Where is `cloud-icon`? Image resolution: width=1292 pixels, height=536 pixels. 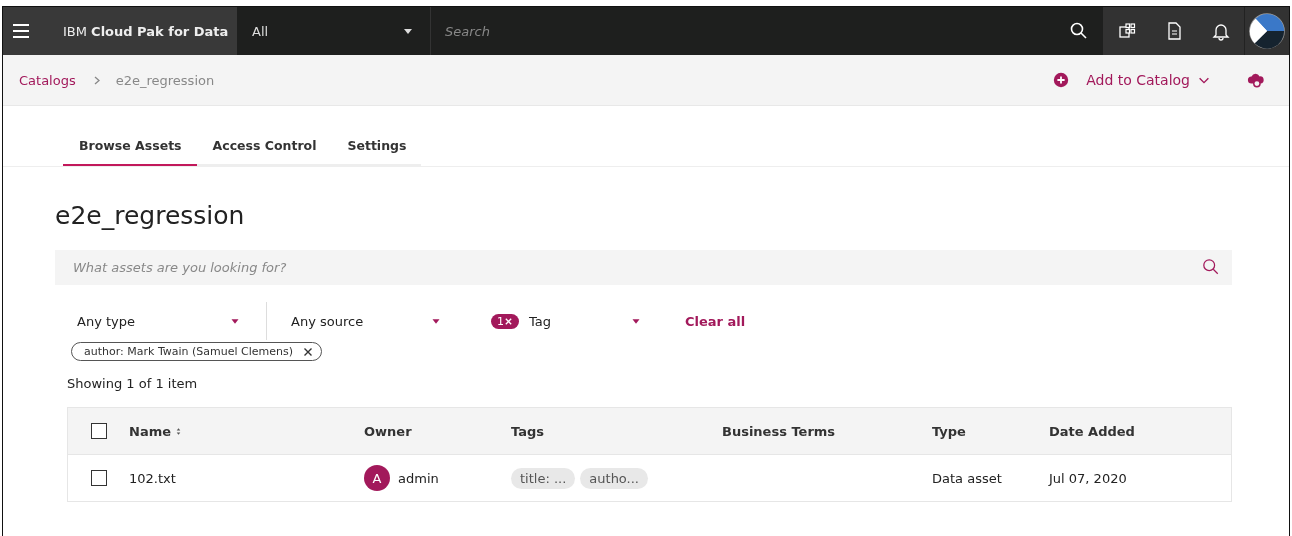 cloud-icon is located at coordinates (1256, 80).